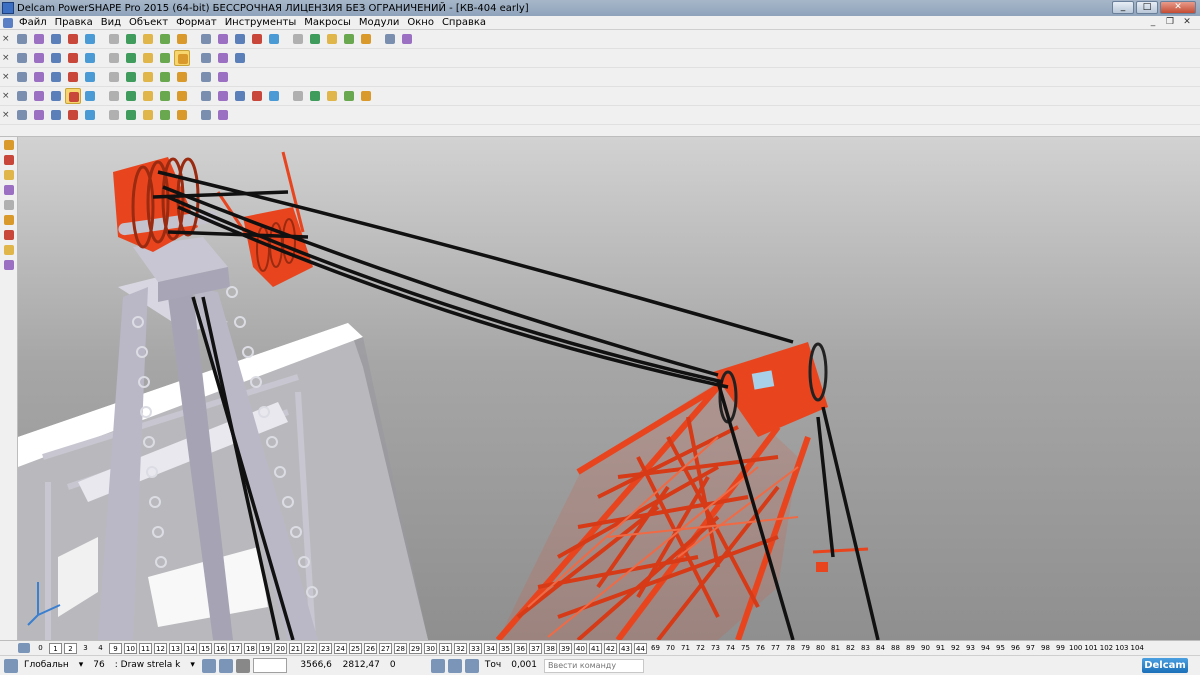  I want to click on command-input, so click(593, 665).